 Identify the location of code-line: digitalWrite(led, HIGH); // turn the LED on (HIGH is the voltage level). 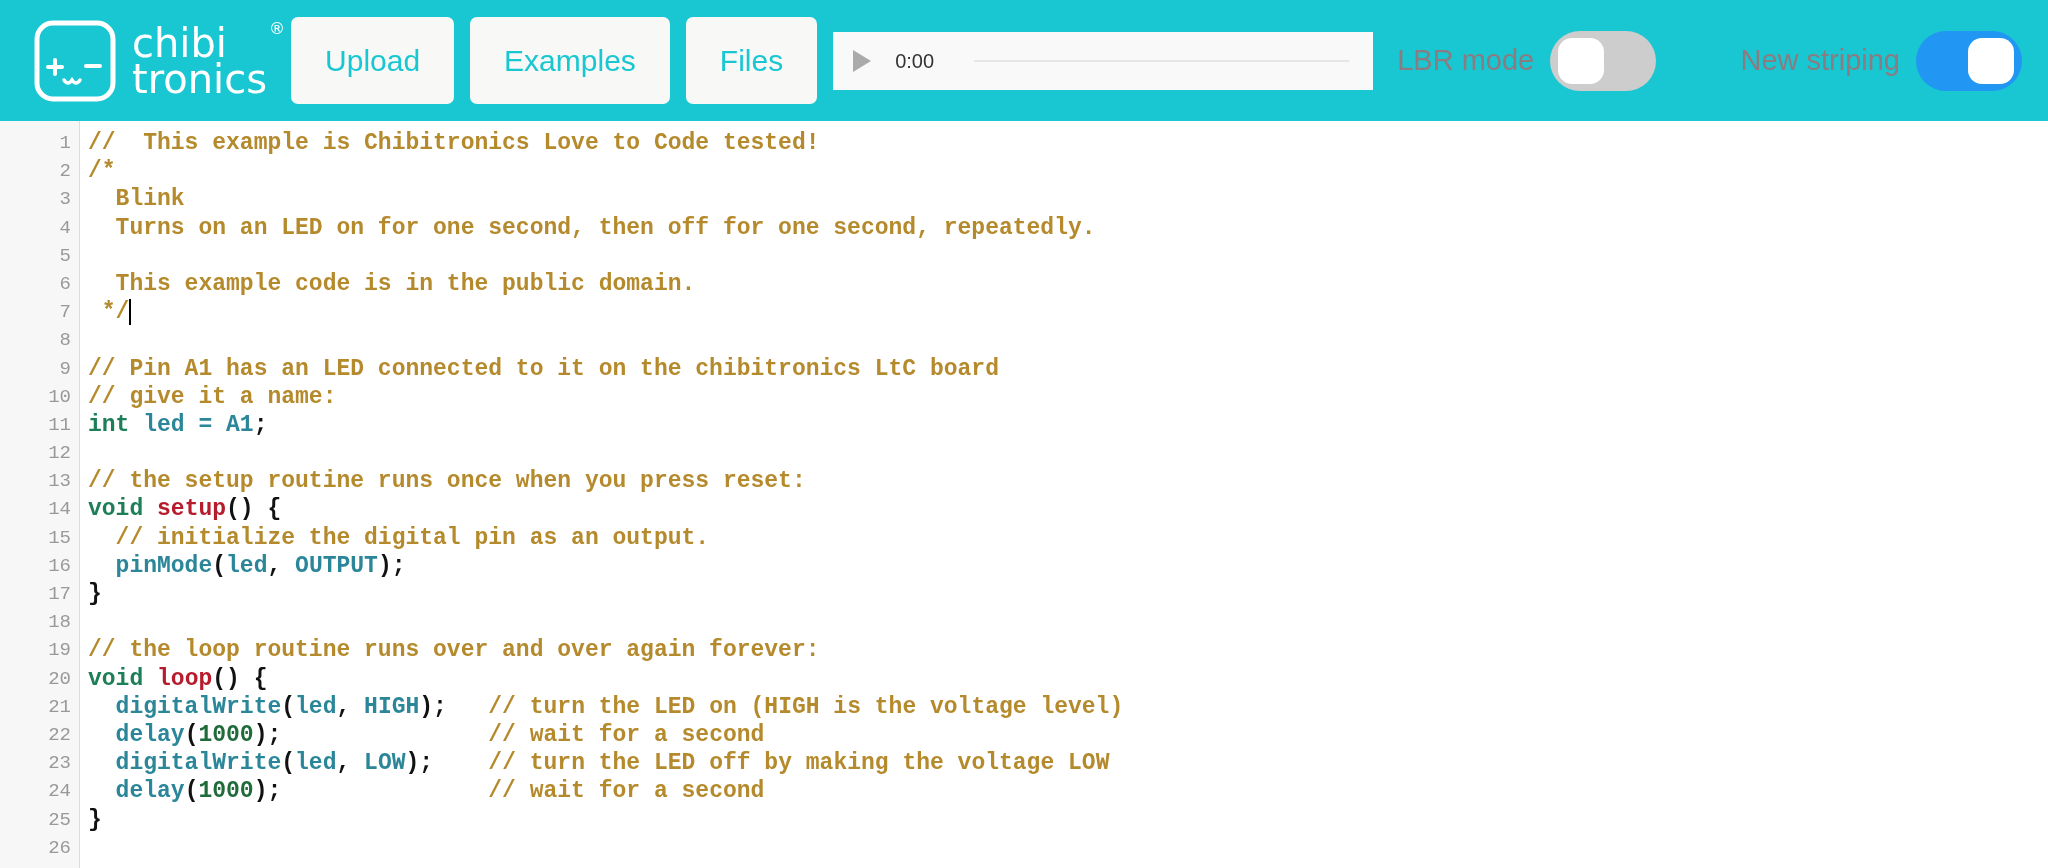
(619, 706).